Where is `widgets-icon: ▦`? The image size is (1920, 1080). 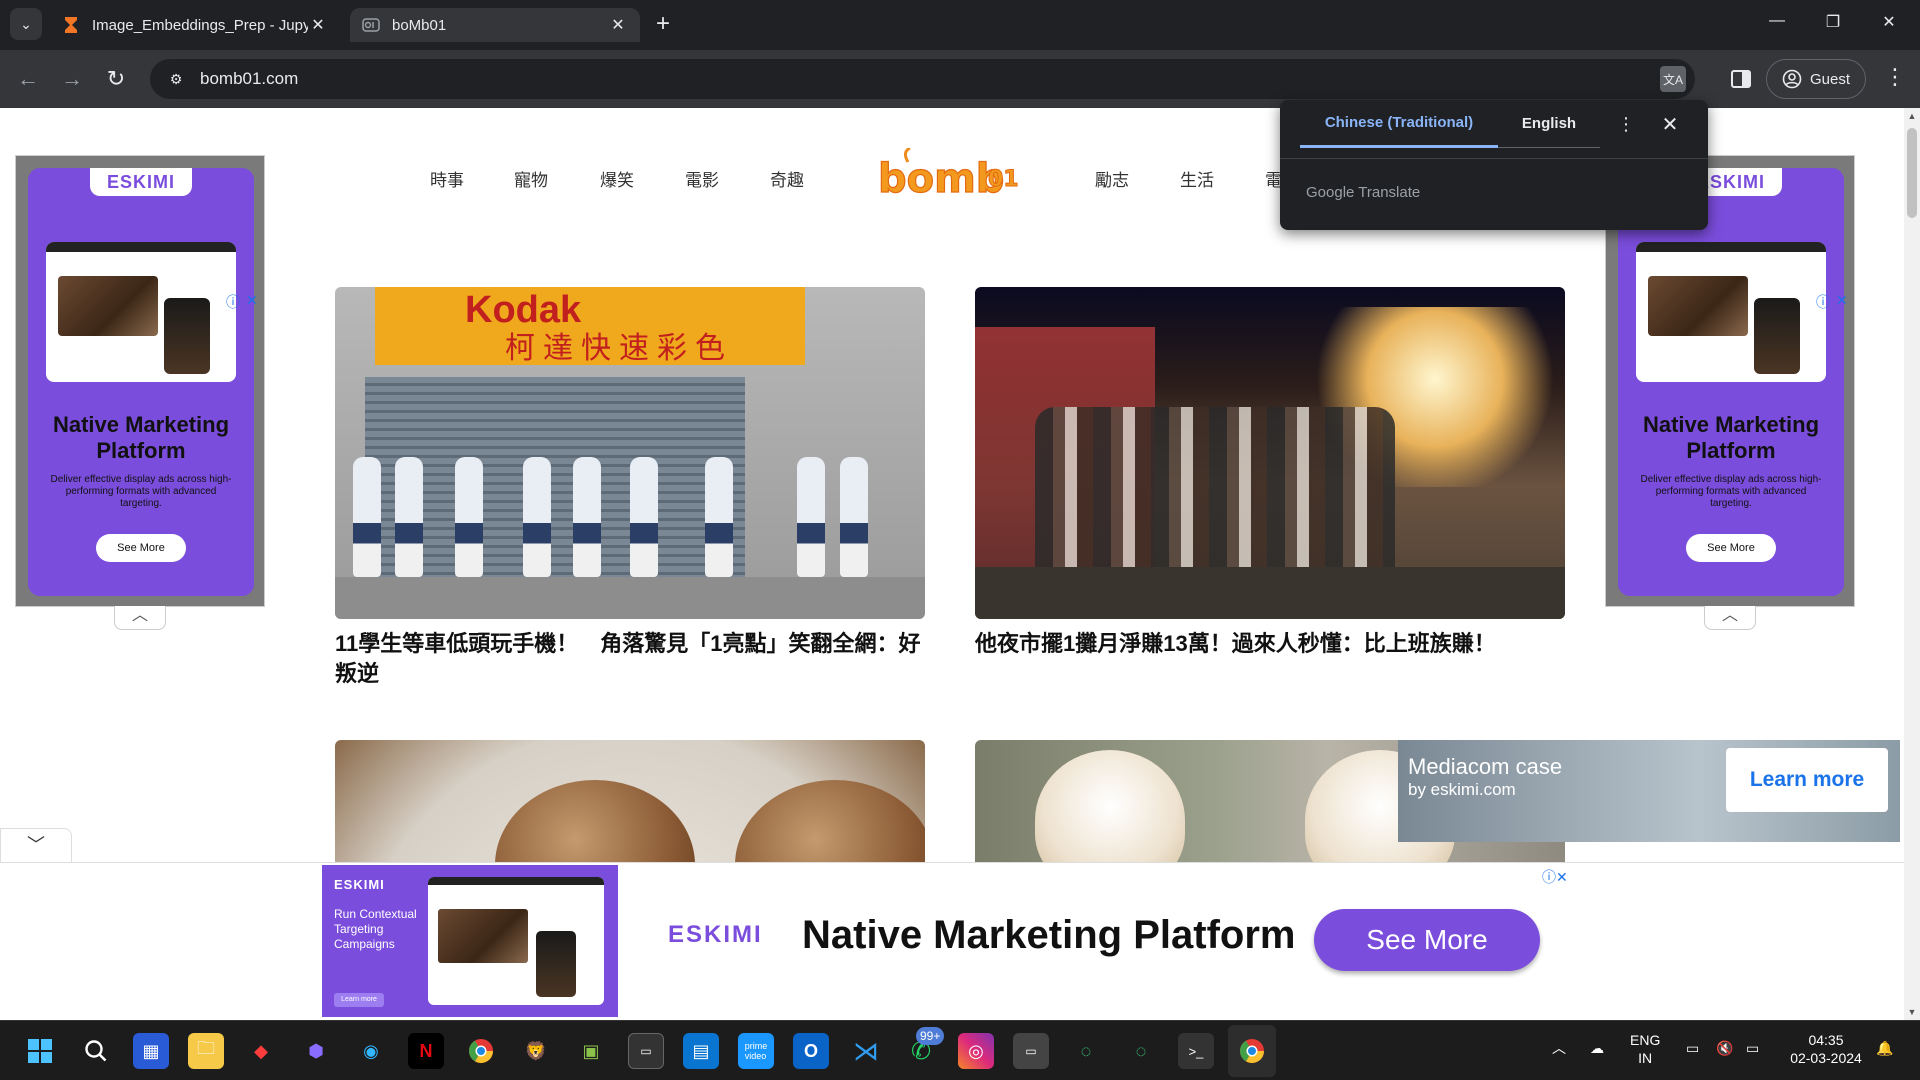
widgets-icon: ▦ is located at coordinates (151, 1051).